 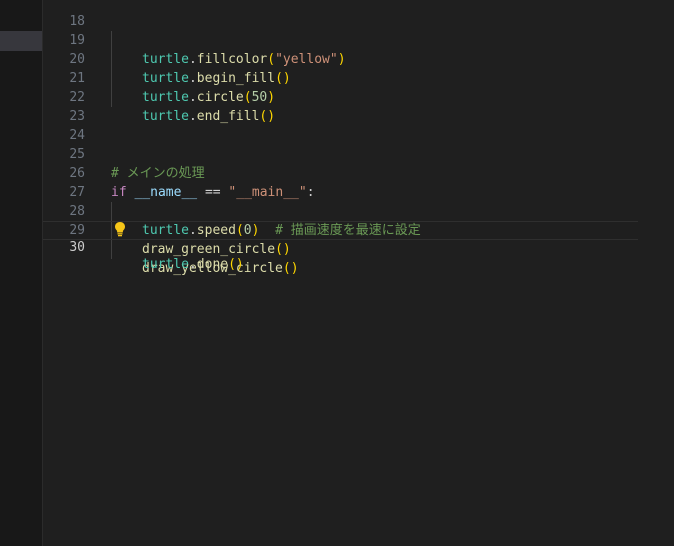 I want to click on code-line-22: 22, so click(x=358, y=87).